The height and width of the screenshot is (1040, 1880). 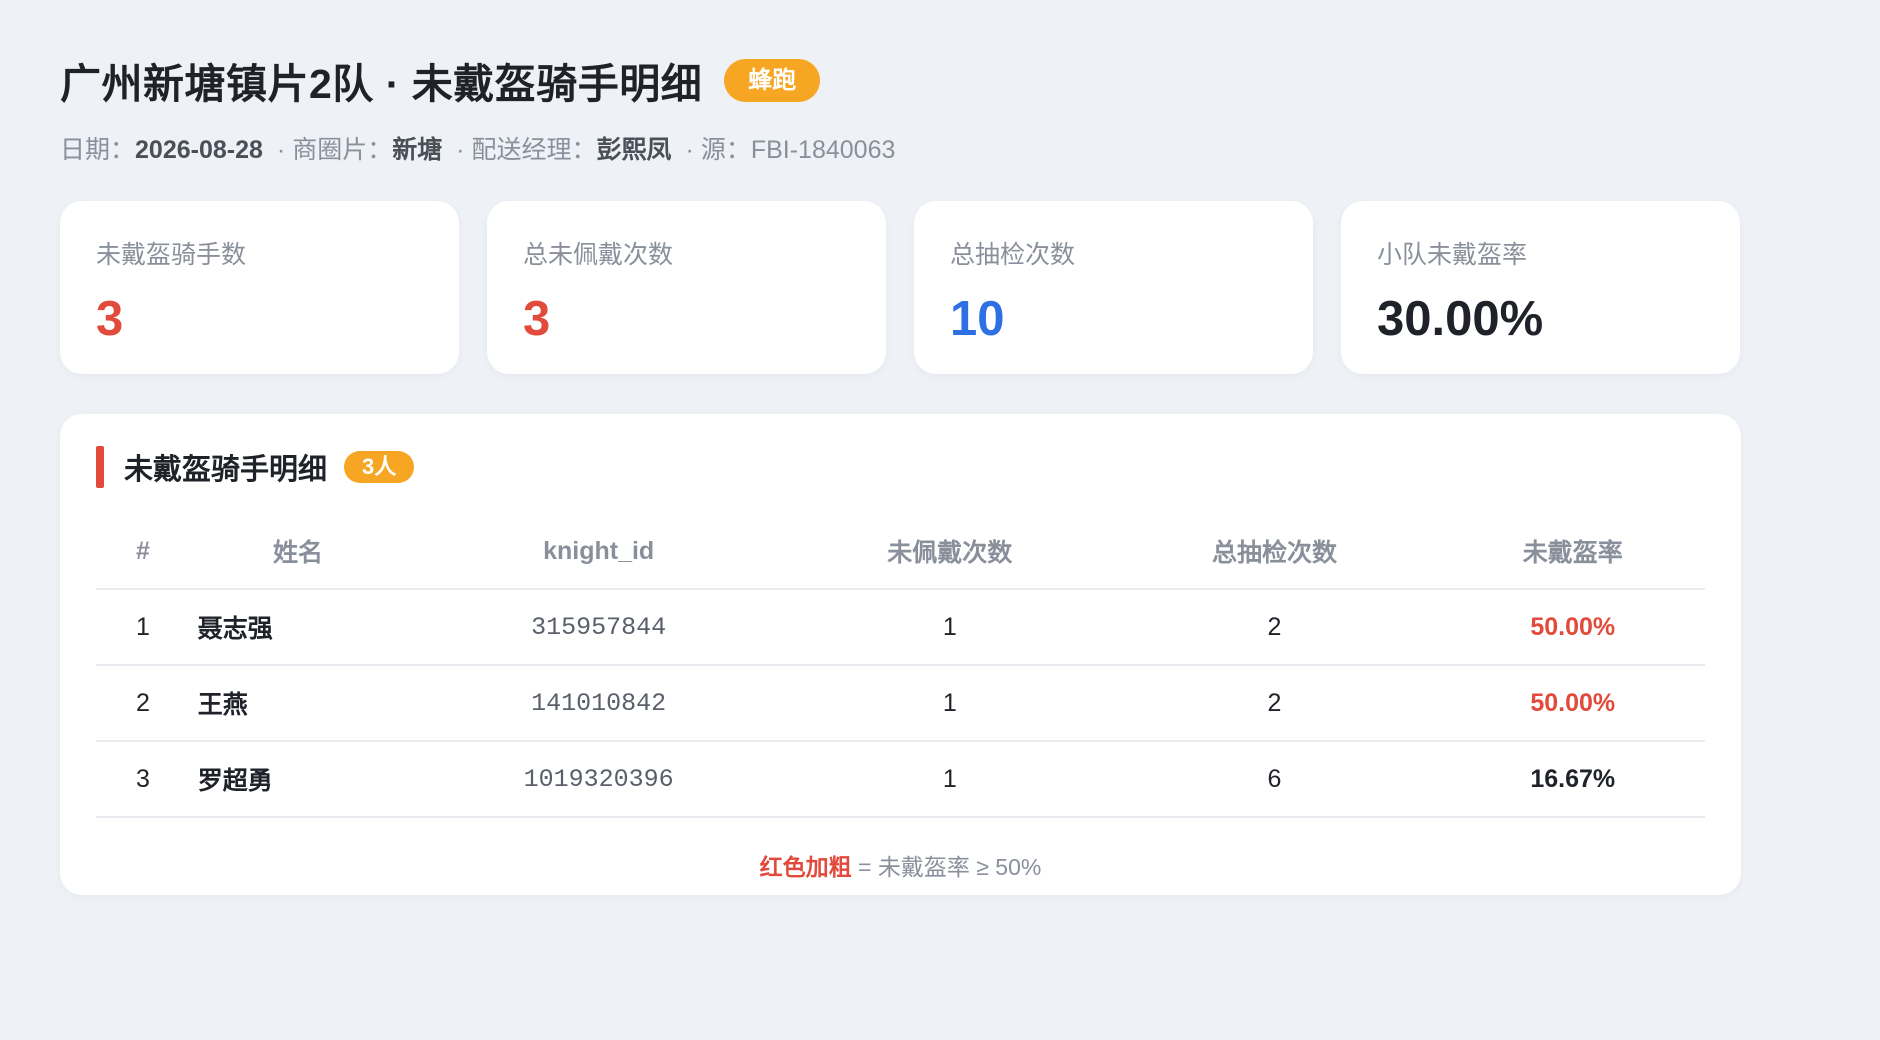 What do you see at coordinates (977, 319) in the screenshot?
I see `kpi-value: 10` at bounding box center [977, 319].